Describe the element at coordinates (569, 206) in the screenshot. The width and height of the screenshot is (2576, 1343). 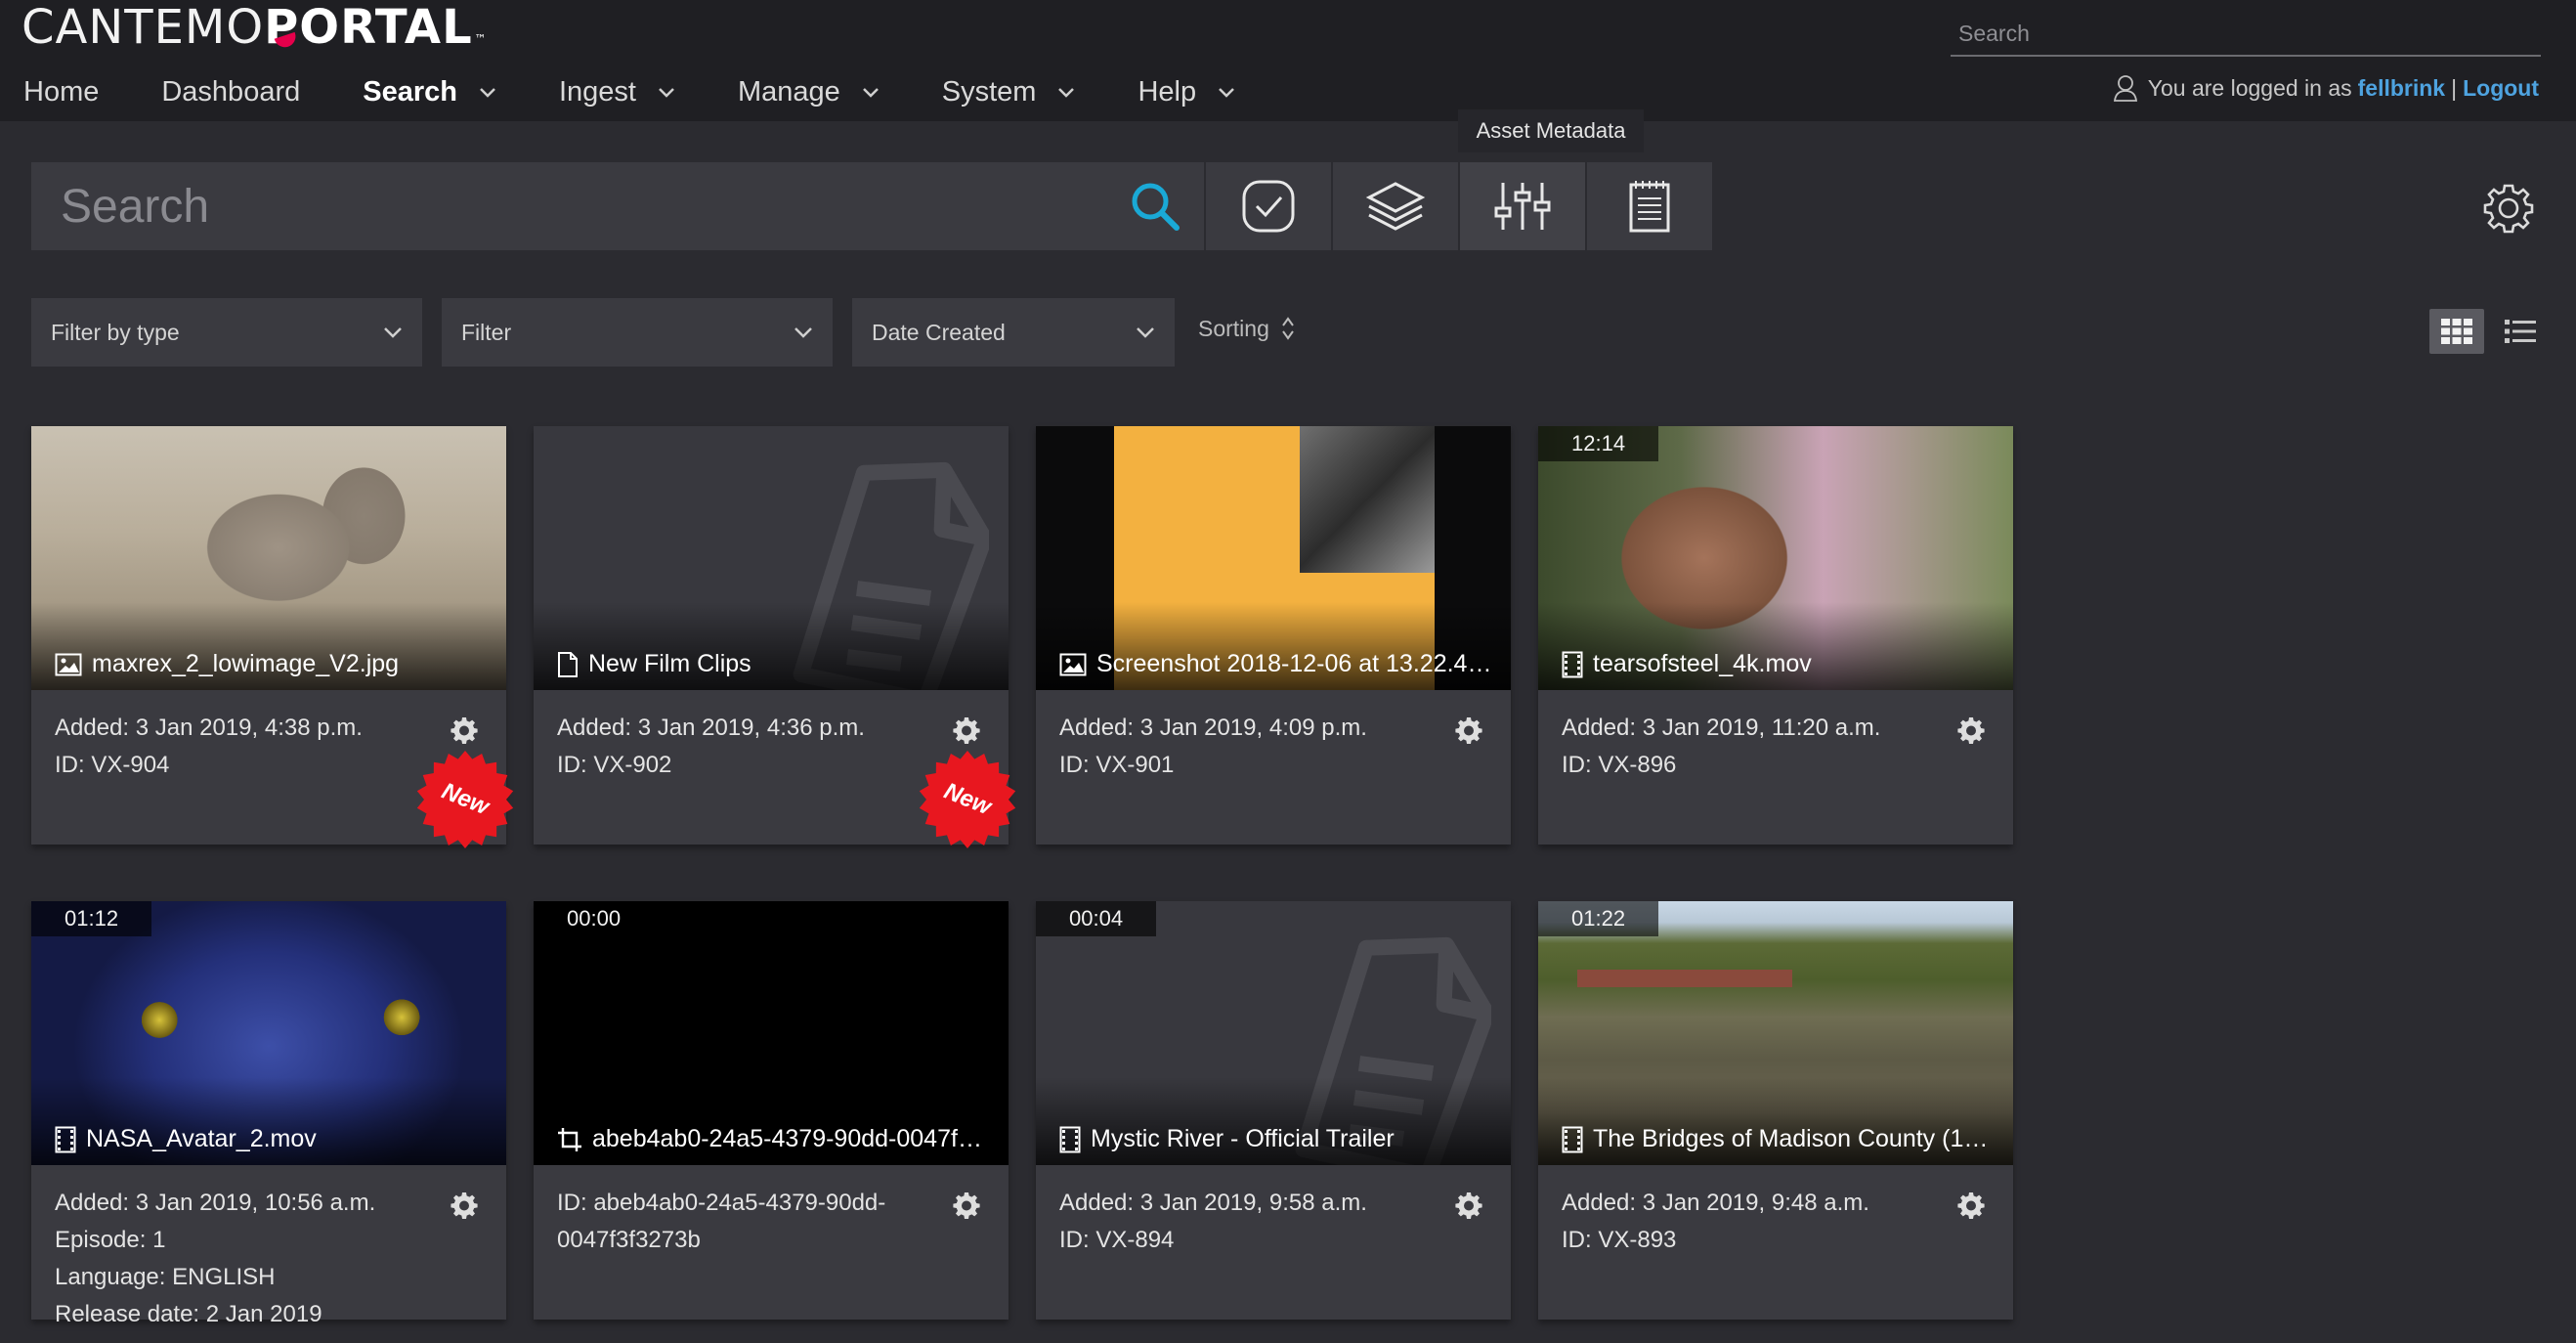
I see `main-search-input` at that location.